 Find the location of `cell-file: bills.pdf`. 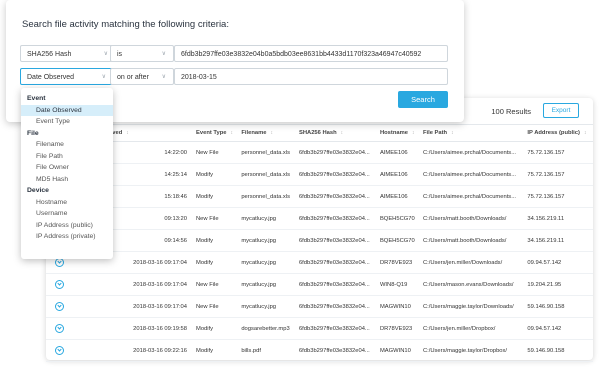

cell-file: bills.pdf is located at coordinates (267, 350).